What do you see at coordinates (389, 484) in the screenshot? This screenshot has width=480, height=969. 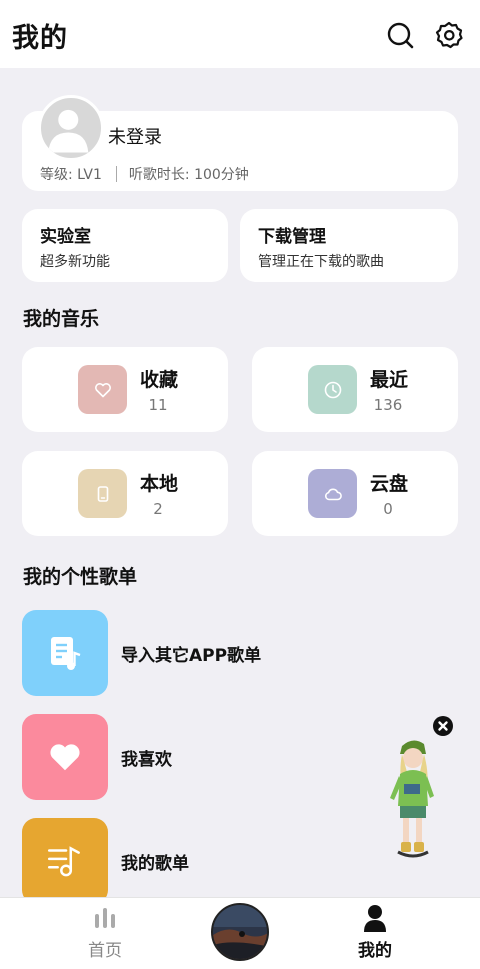 I see `cloud-disk-label: 云盘` at bounding box center [389, 484].